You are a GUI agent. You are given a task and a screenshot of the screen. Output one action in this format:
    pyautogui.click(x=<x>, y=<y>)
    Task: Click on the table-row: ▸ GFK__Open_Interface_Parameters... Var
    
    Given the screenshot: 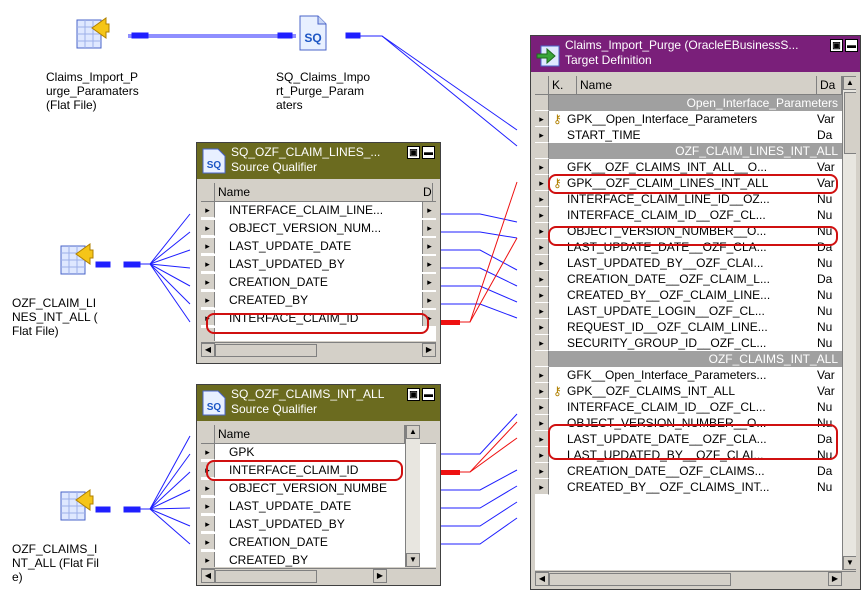 What is the action you would take?
    pyautogui.click(x=688, y=375)
    